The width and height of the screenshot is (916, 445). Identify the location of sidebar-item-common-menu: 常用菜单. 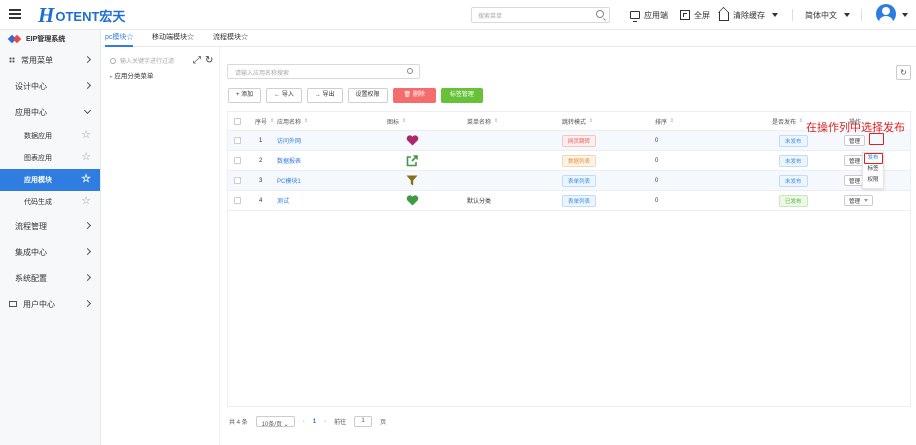
(50, 60).